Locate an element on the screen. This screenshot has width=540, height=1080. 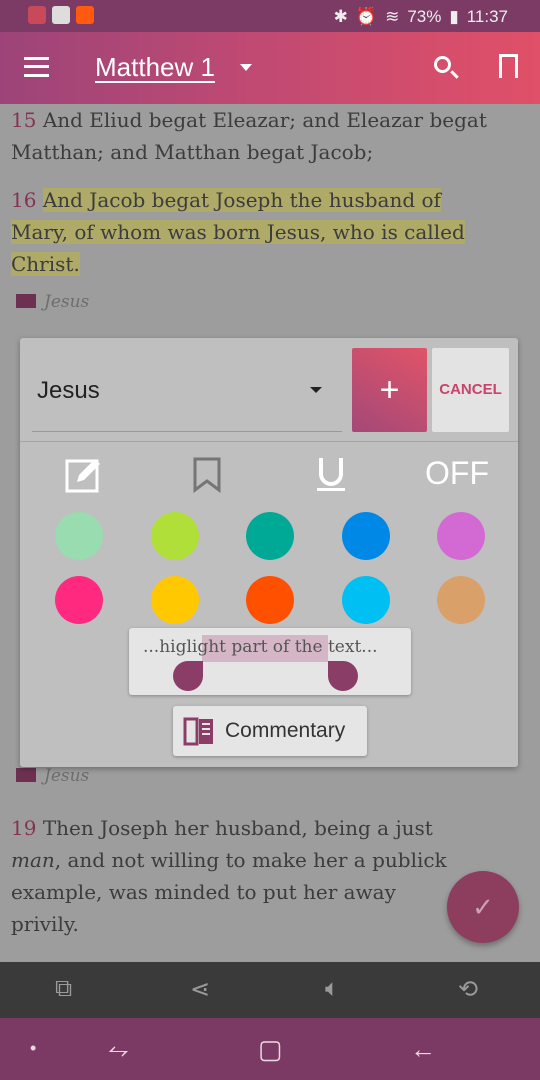
highlight-off-toggle: OFF is located at coordinates (457, 473).